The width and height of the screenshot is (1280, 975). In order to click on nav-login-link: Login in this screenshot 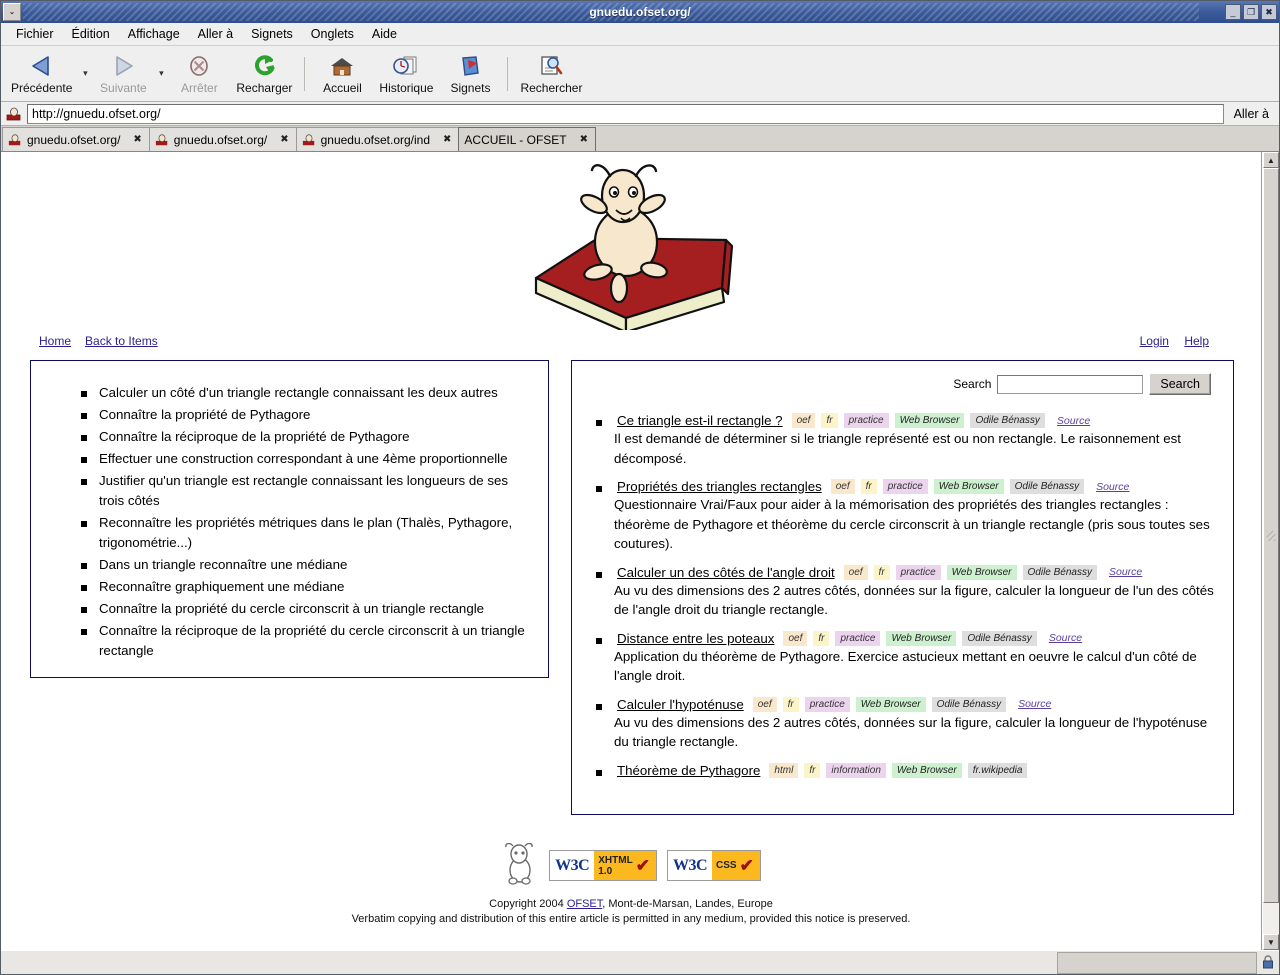, I will do `click(1154, 341)`.